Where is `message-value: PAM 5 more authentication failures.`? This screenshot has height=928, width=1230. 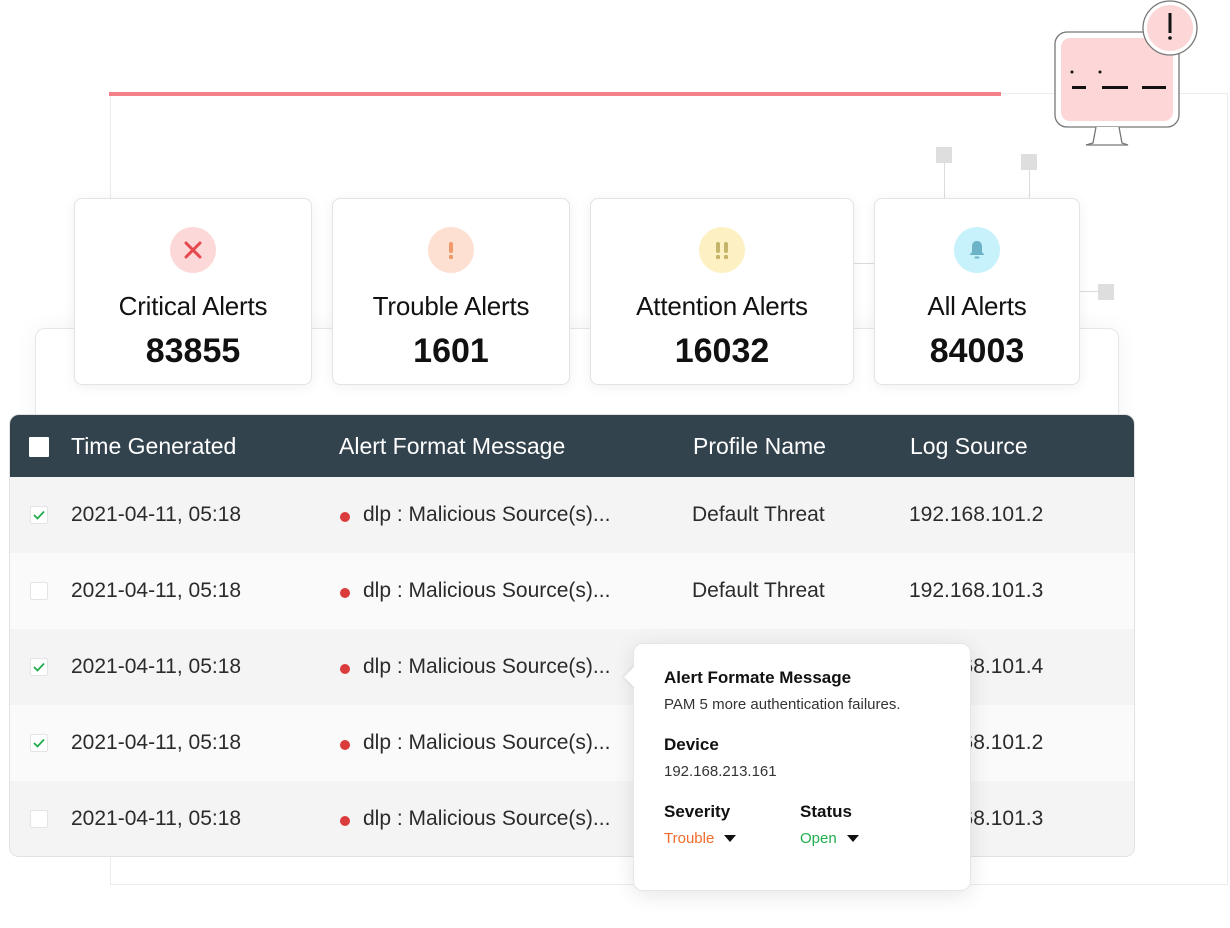 message-value: PAM 5 more authentication failures. is located at coordinates (782, 704).